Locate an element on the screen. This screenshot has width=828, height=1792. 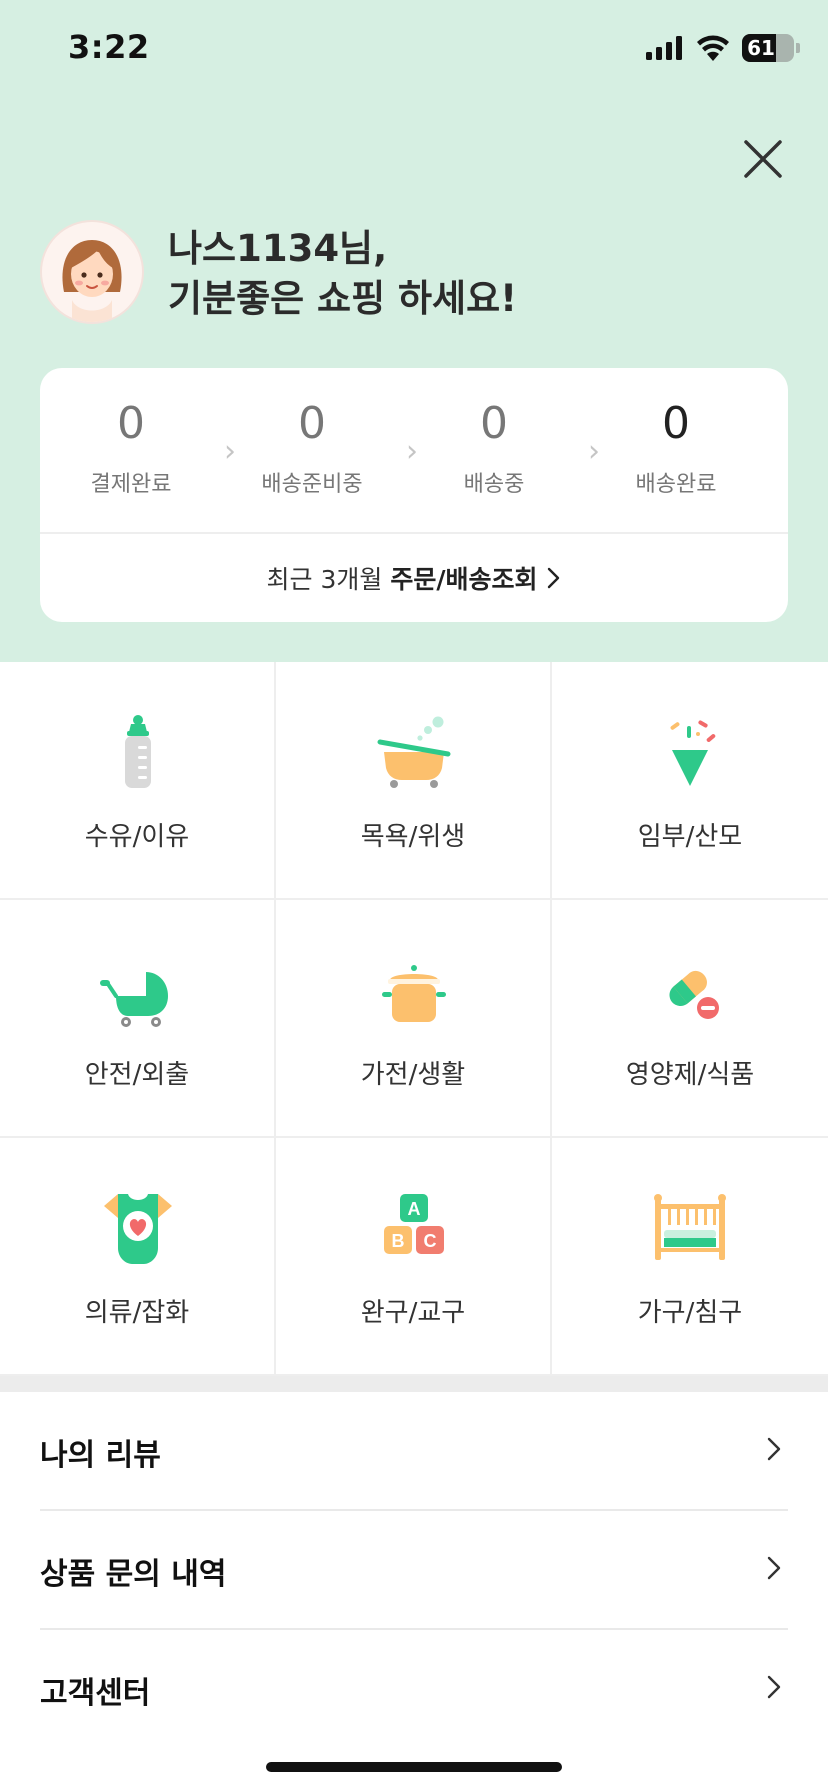
crib-icon is located at coordinates (690, 1227).